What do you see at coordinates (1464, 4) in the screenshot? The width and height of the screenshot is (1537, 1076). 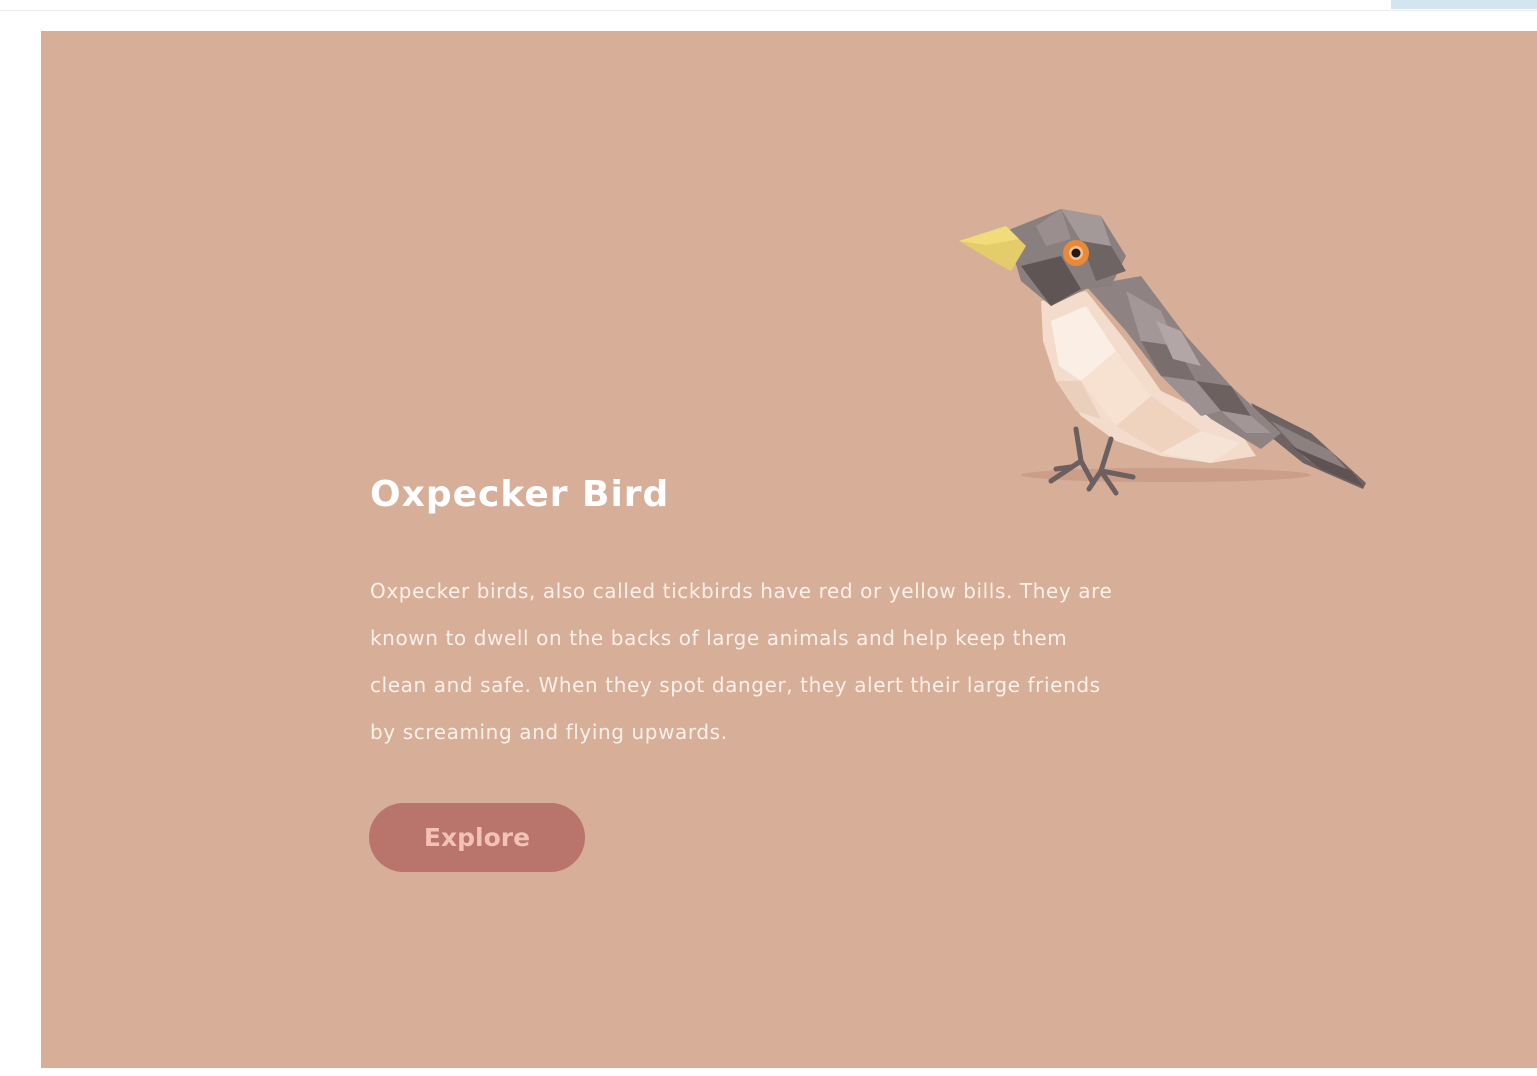 I see `top-right-tab` at bounding box center [1464, 4].